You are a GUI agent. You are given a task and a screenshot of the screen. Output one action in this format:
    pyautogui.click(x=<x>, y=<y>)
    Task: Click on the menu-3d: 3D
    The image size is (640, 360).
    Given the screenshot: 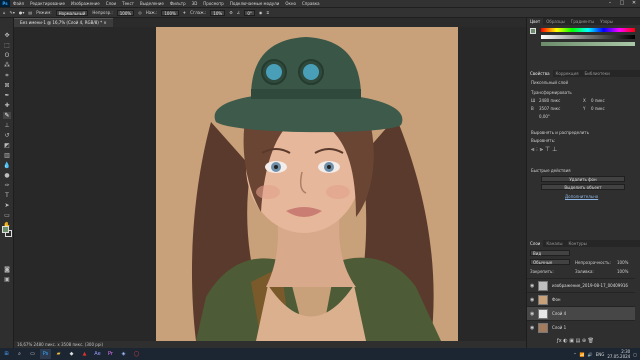 What is the action you would take?
    pyautogui.click(x=195, y=3)
    